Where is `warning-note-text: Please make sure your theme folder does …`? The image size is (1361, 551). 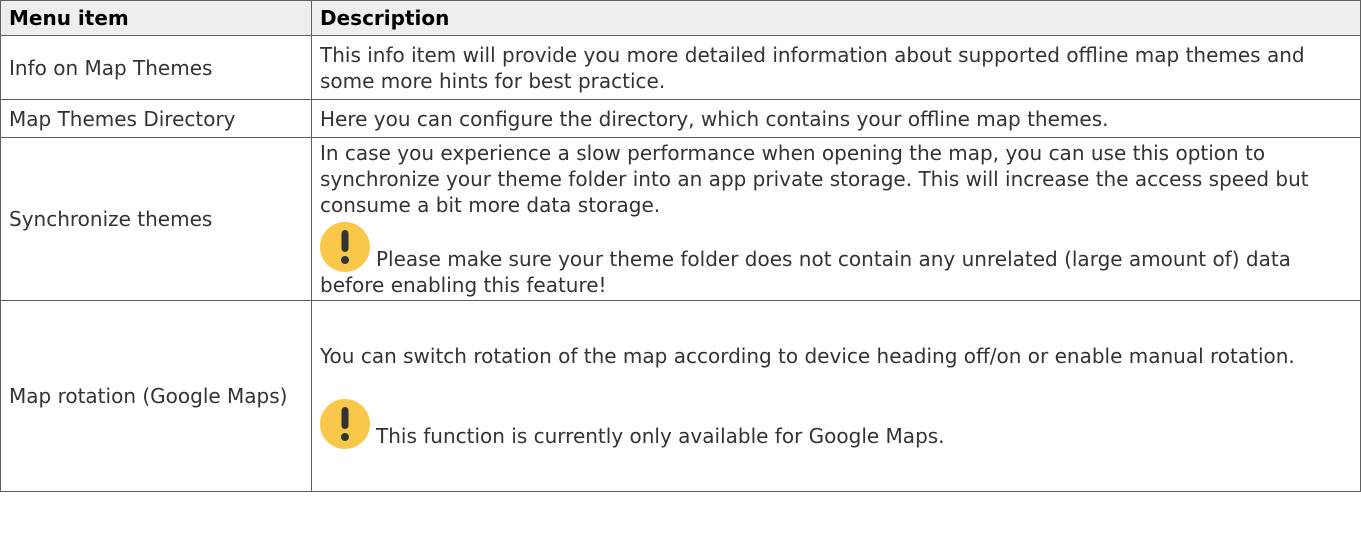
warning-note-text: Please make sure your theme folder does … is located at coordinates (805, 272).